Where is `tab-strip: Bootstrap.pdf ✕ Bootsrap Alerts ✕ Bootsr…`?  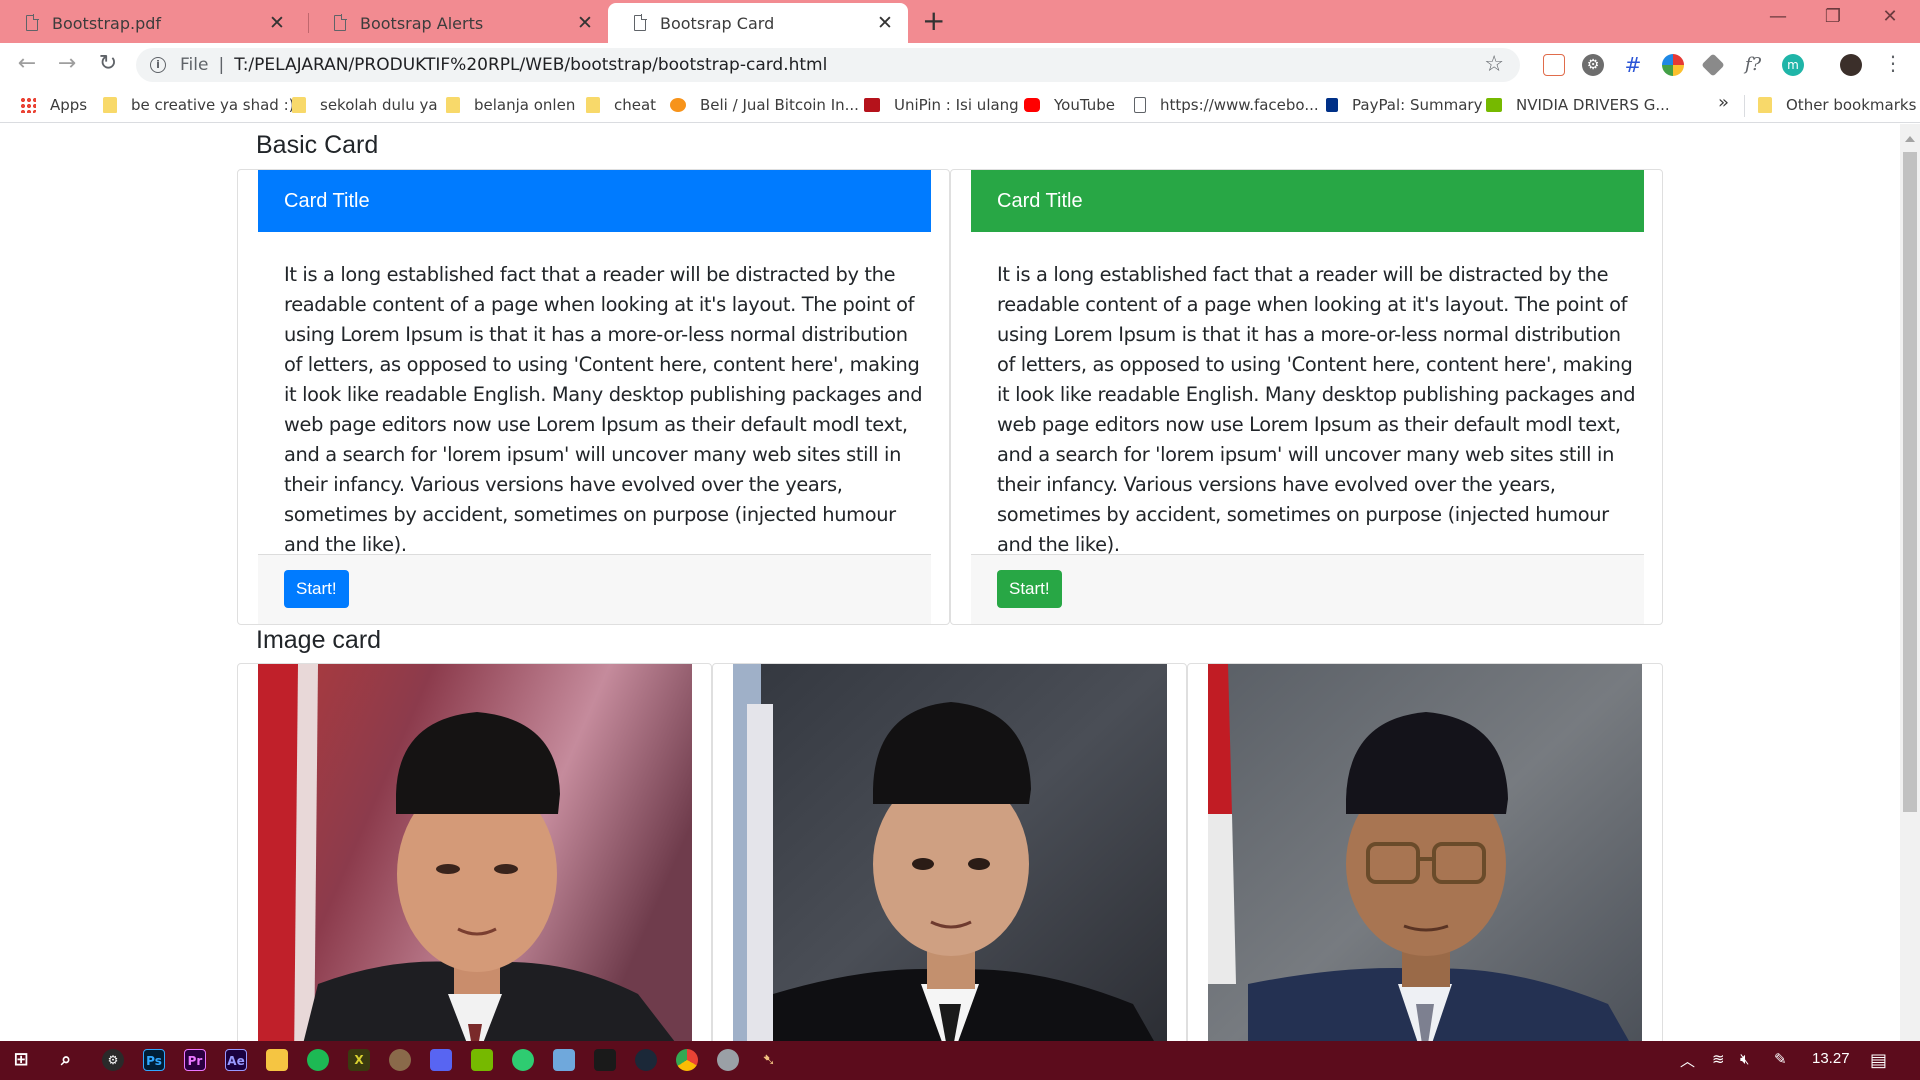
tab-strip: Bootstrap.pdf ✕ Bootsrap Alerts ✕ Bootsr… is located at coordinates (960, 21).